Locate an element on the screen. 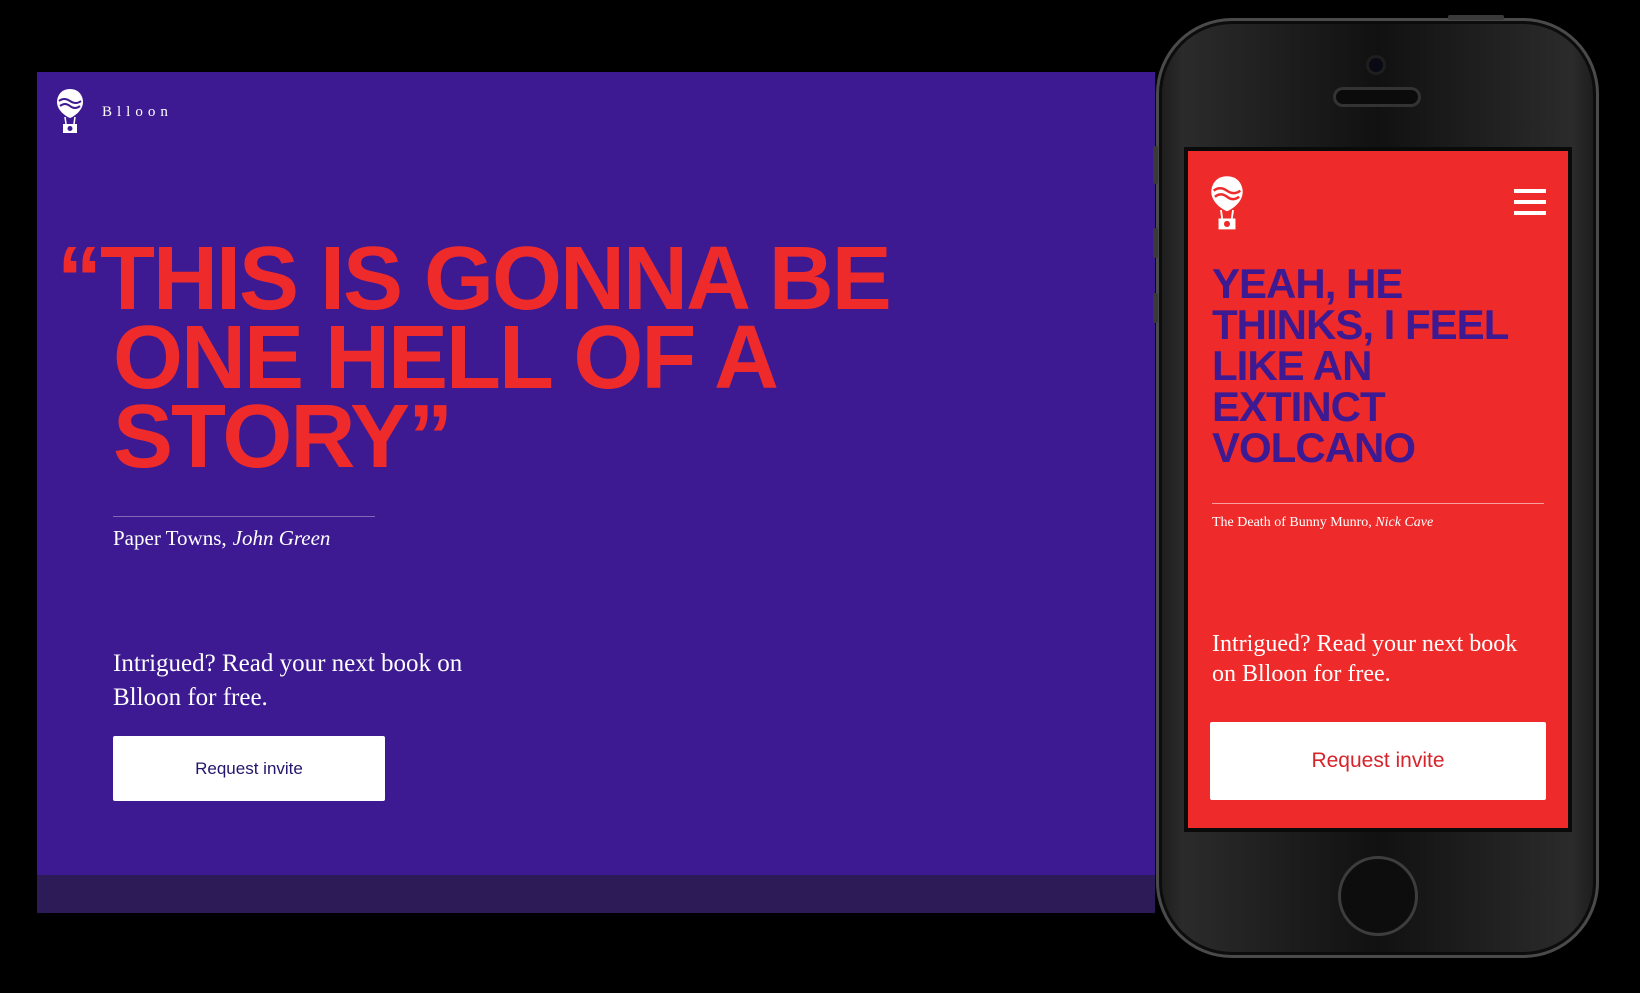 The image size is (1640, 993). brand: Blloon is located at coordinates (114, 112).